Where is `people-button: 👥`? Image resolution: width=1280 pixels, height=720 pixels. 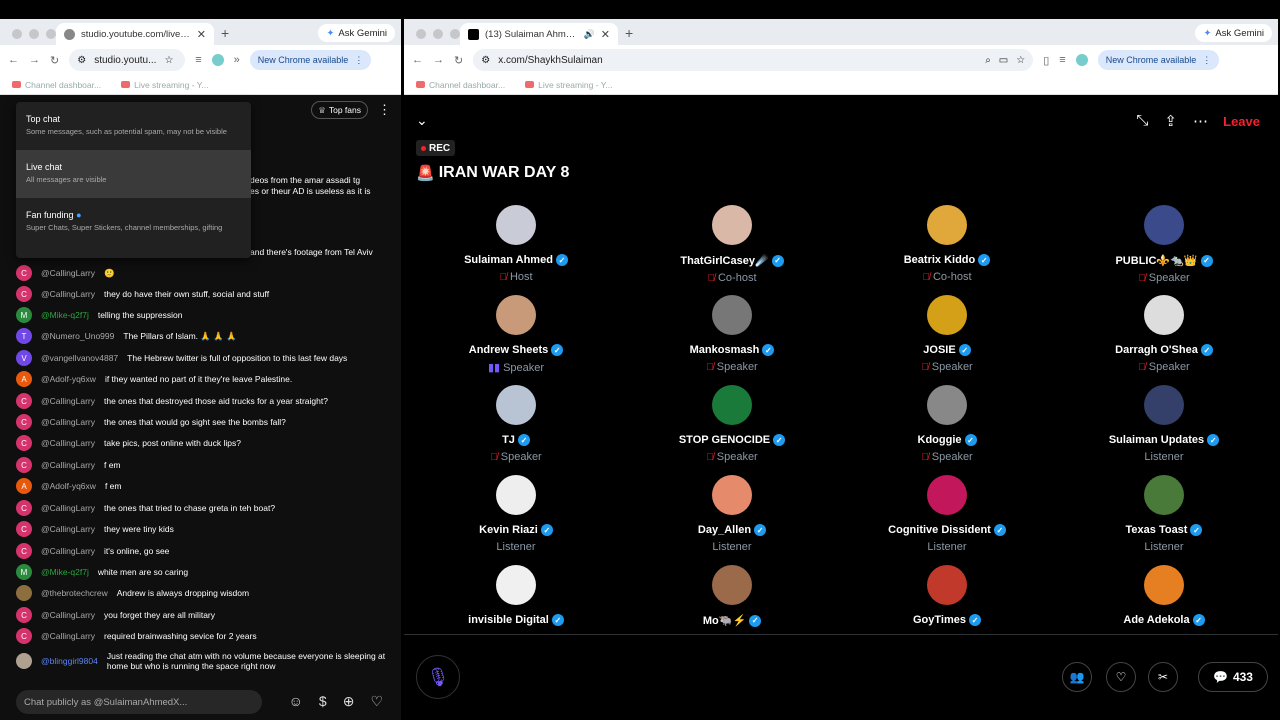
people-button: 👥 is located at coordinates (1077, 677).